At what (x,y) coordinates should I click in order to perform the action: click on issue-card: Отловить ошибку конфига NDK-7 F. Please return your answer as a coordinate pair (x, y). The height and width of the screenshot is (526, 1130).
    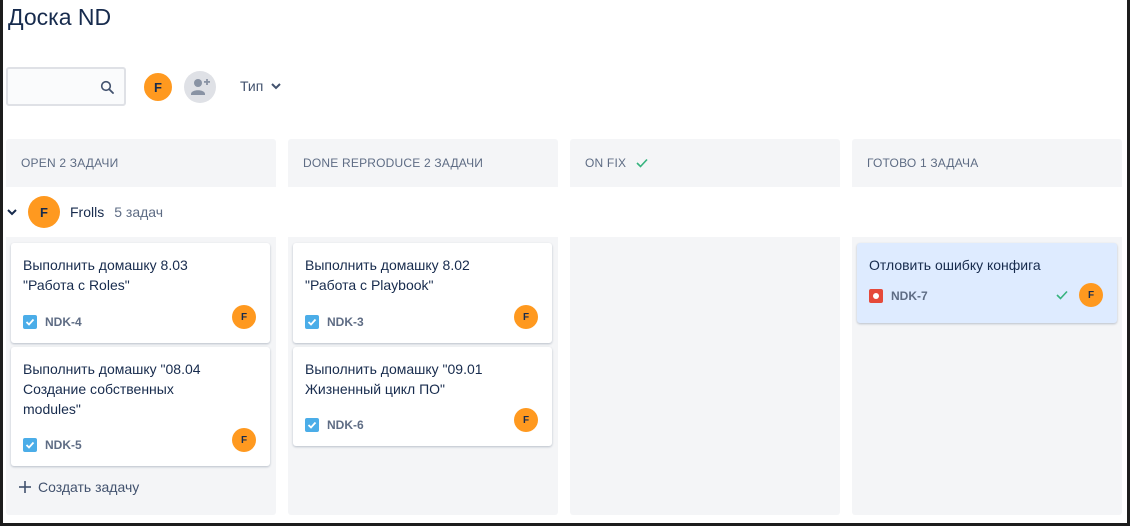
    Looking at the image, I should click on (987, 283).